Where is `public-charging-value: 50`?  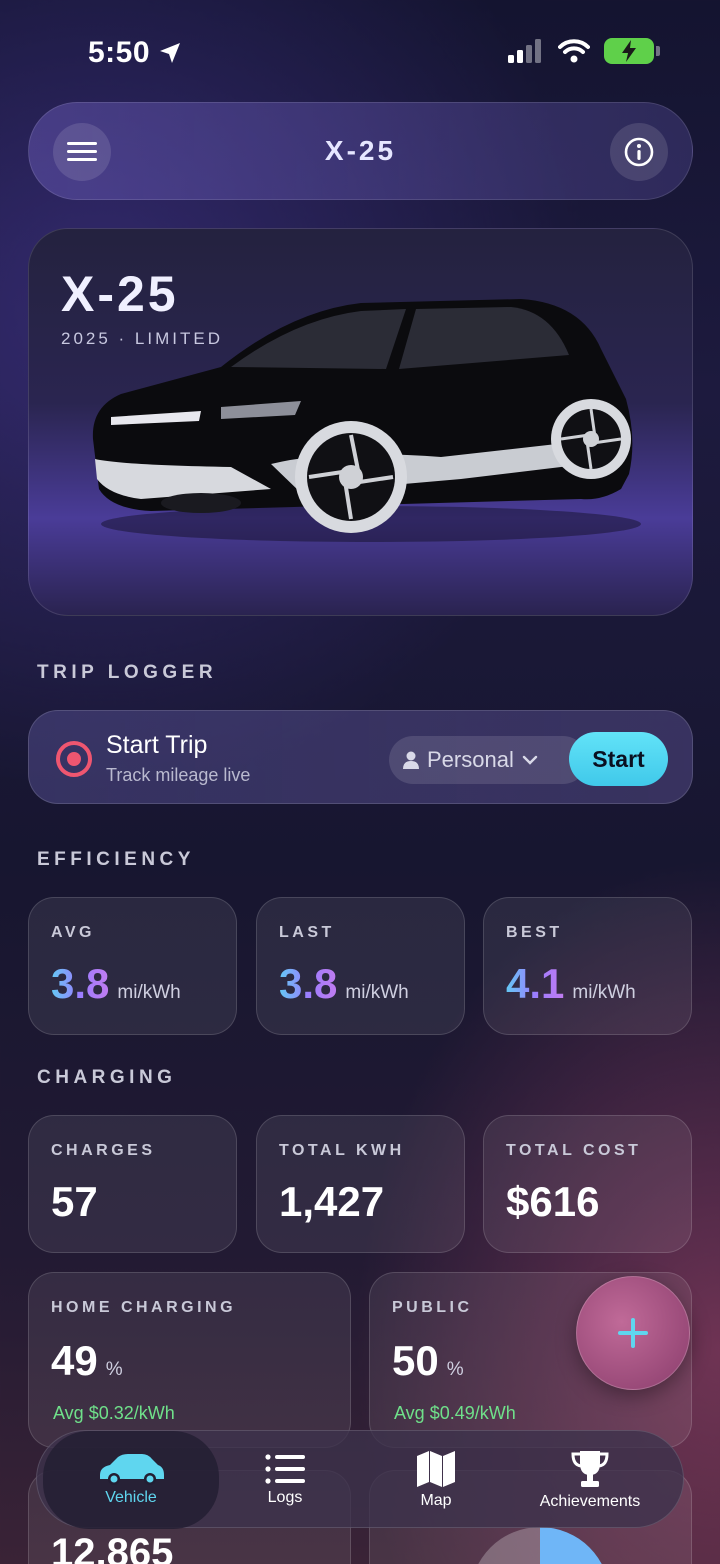
public-charging-value: 50 is located at coordinates (415, 1360).